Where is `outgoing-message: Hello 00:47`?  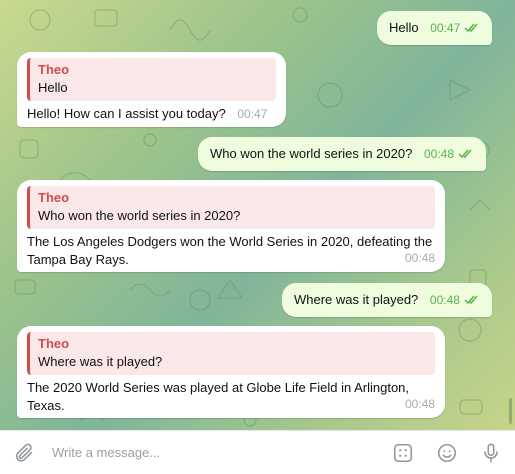 outgoing-message: Hello 00:47 is located at coordinates (435, 28).